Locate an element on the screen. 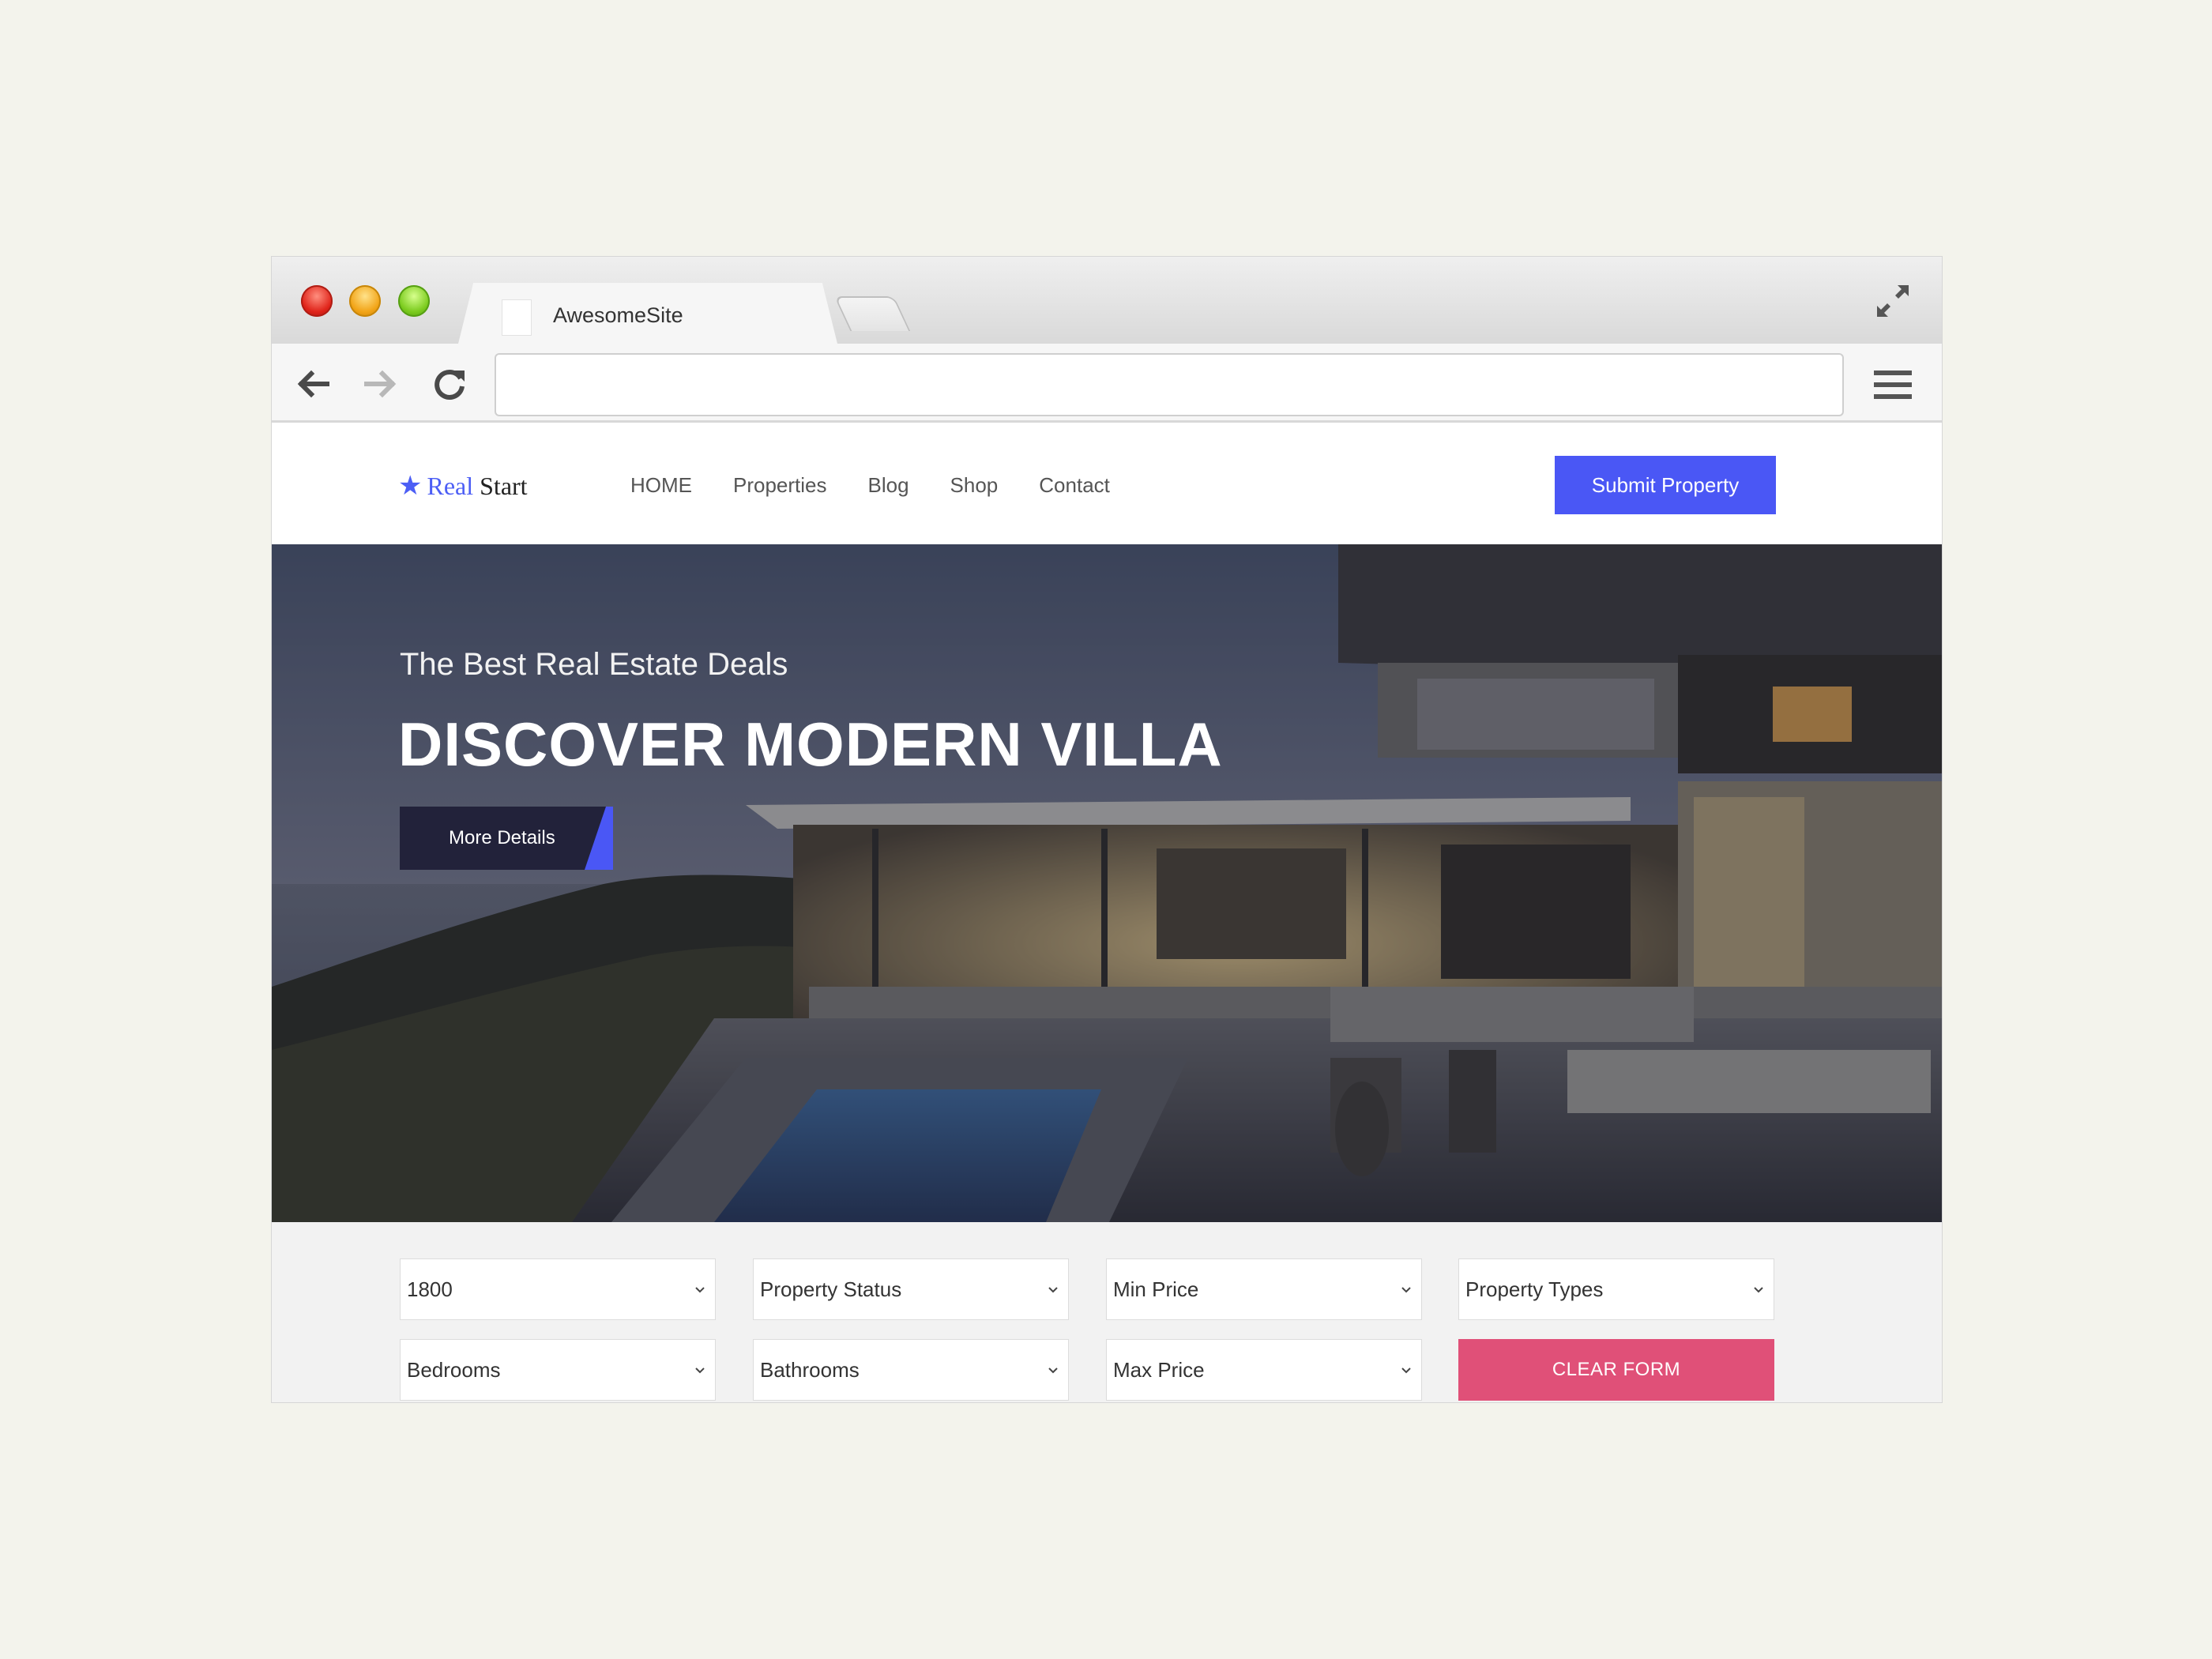 The height and width of the screenshot is (1659, 2212). min-price-value: Min Price is located at coordinates (1156, 1289).